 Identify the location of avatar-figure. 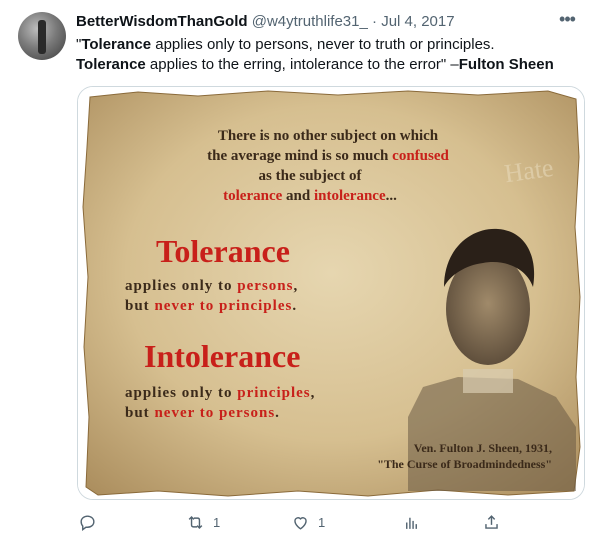
(42, 37).